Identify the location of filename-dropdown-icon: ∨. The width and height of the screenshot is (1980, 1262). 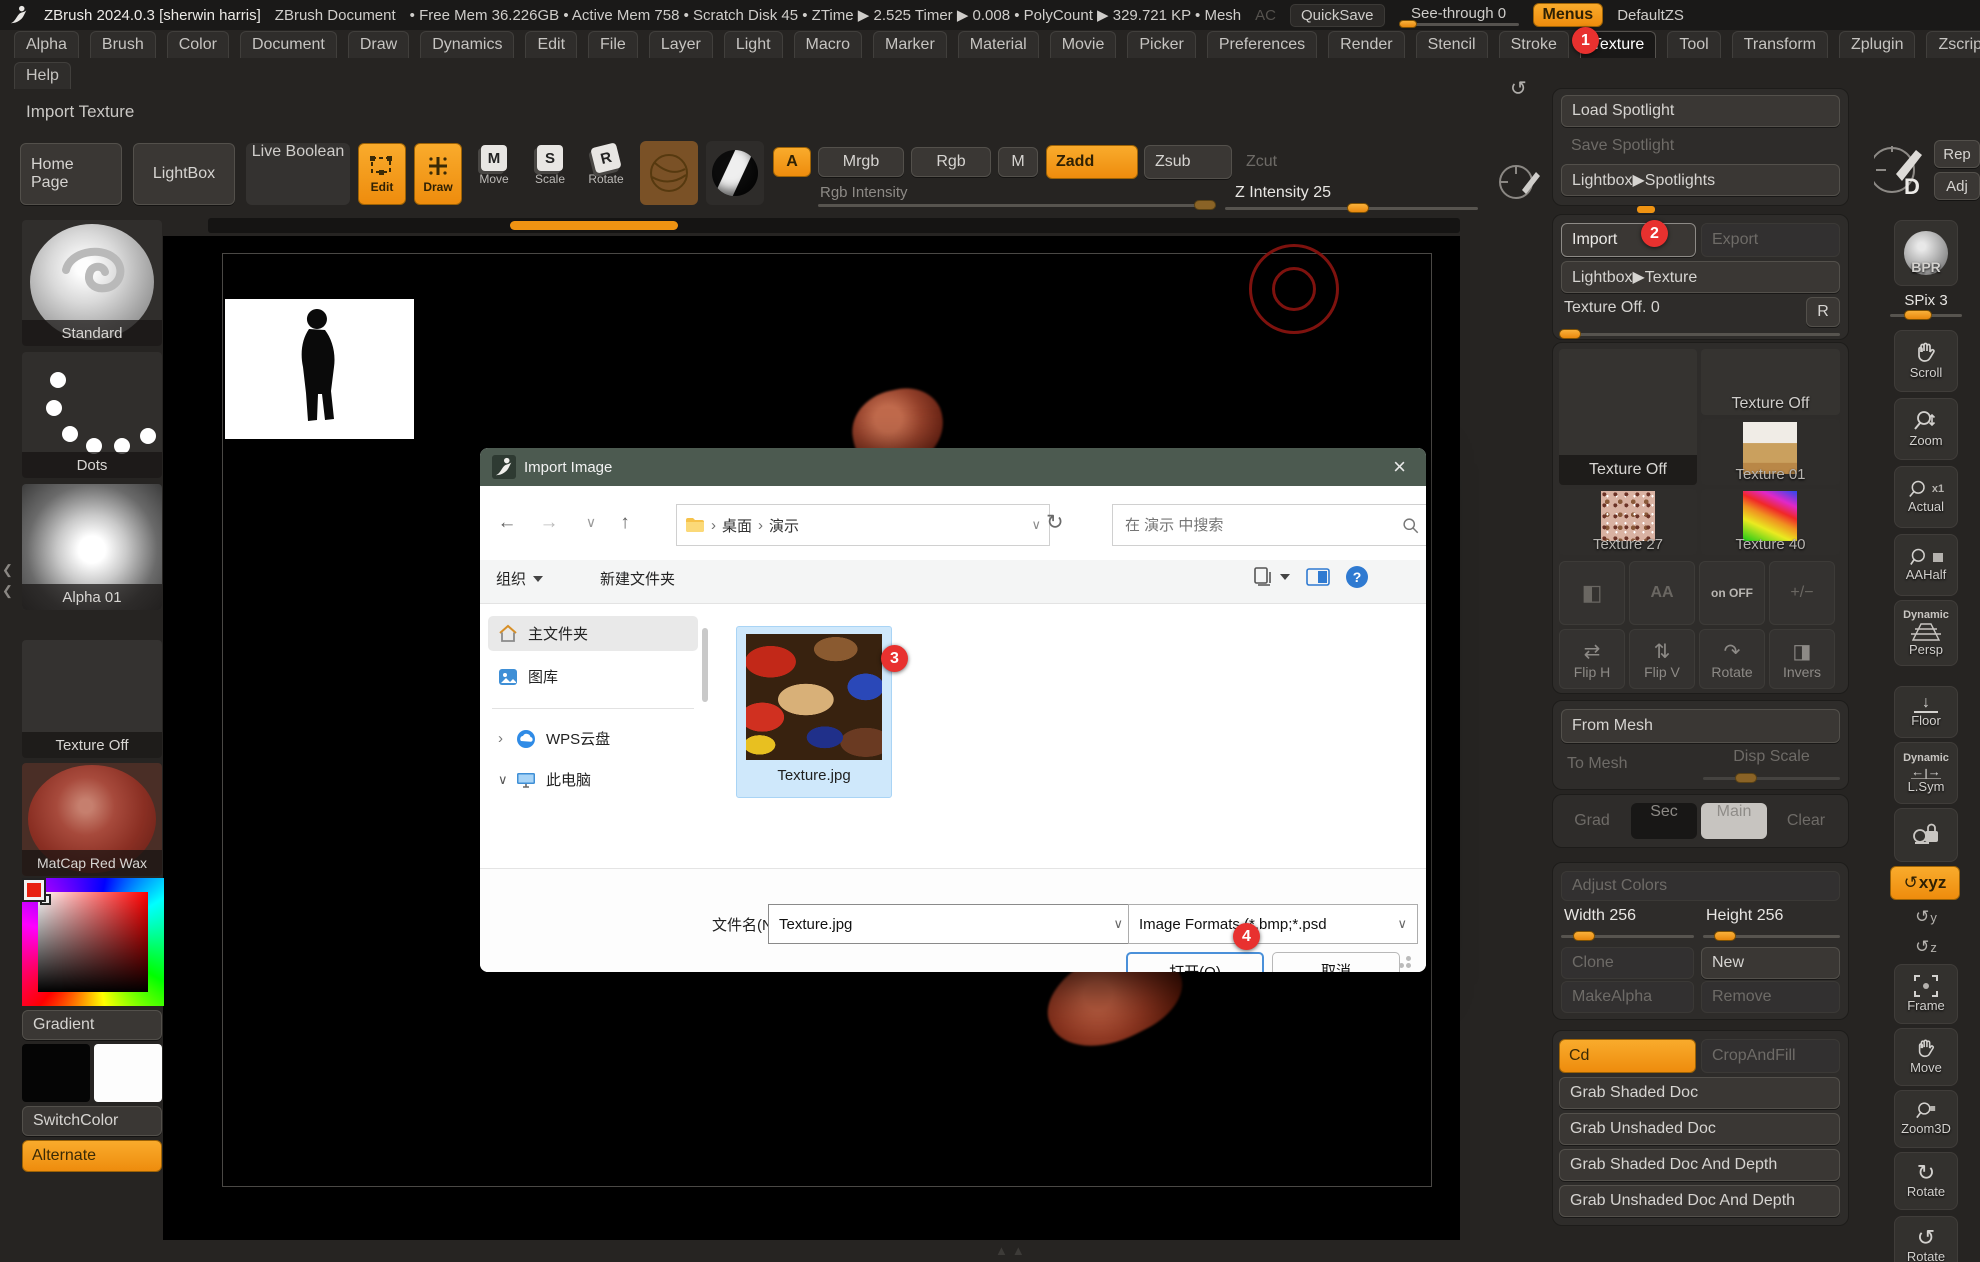
(1118, 924).